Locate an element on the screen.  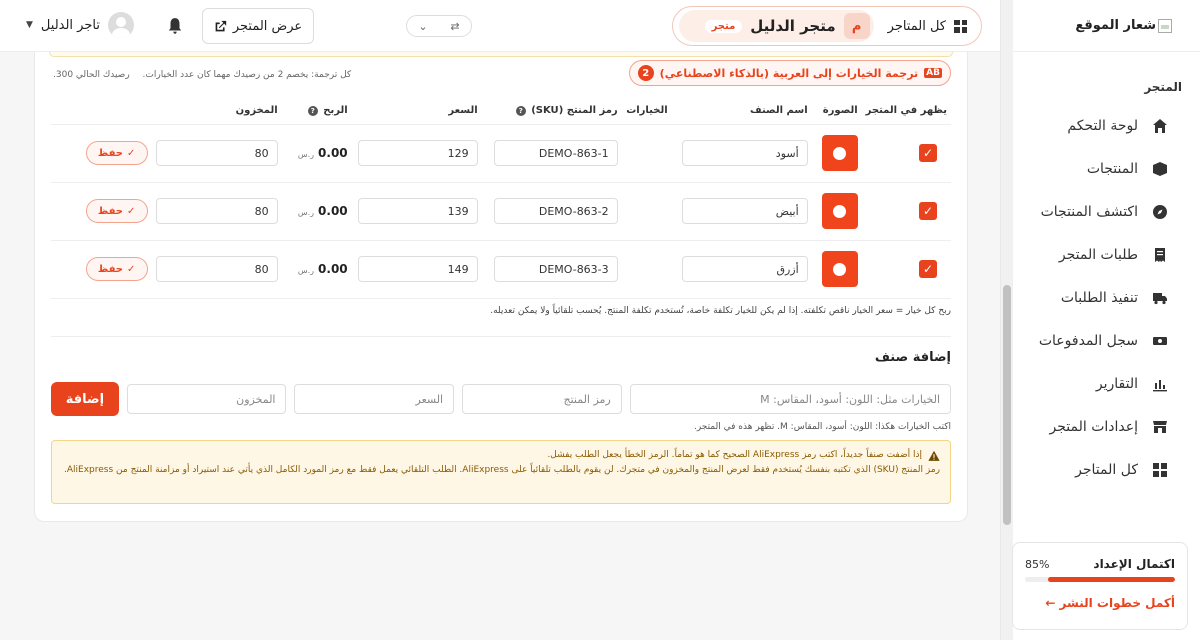
sidebar-item-reports: التقارير is located at coordinates (1100, 383).